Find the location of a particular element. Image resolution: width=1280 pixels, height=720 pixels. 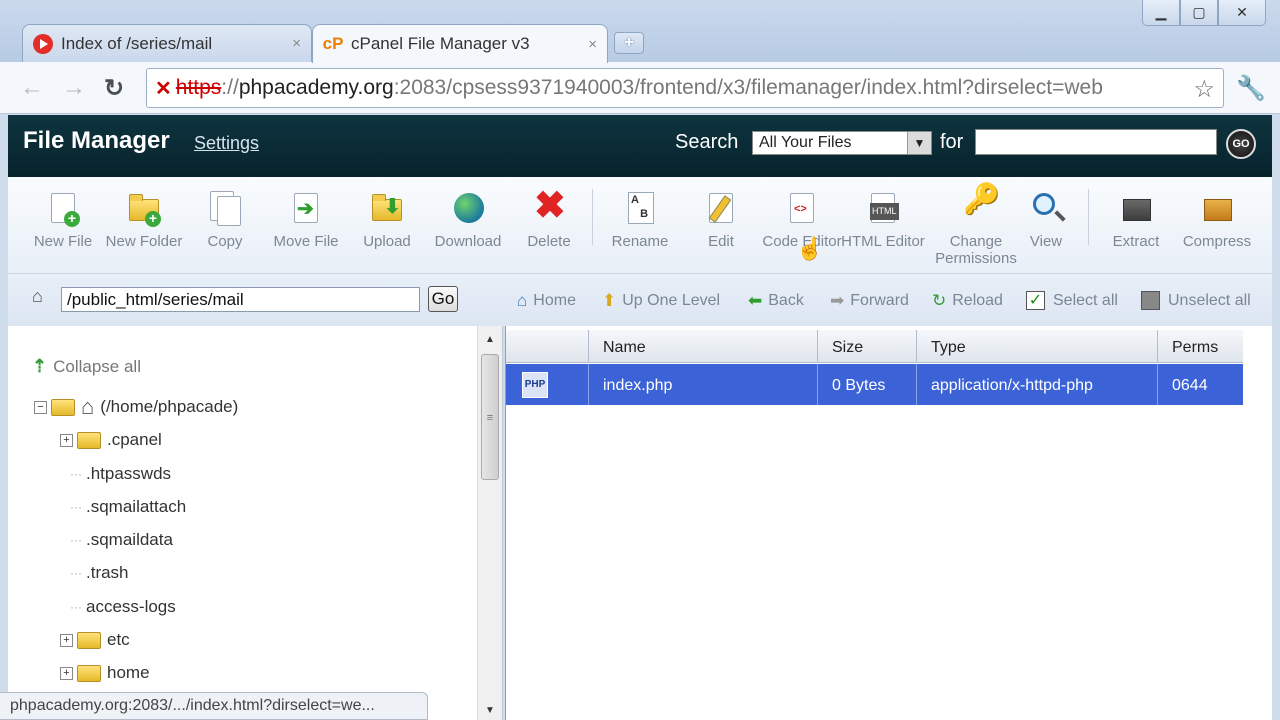

copy-icon is located at coordinates (225, 209).